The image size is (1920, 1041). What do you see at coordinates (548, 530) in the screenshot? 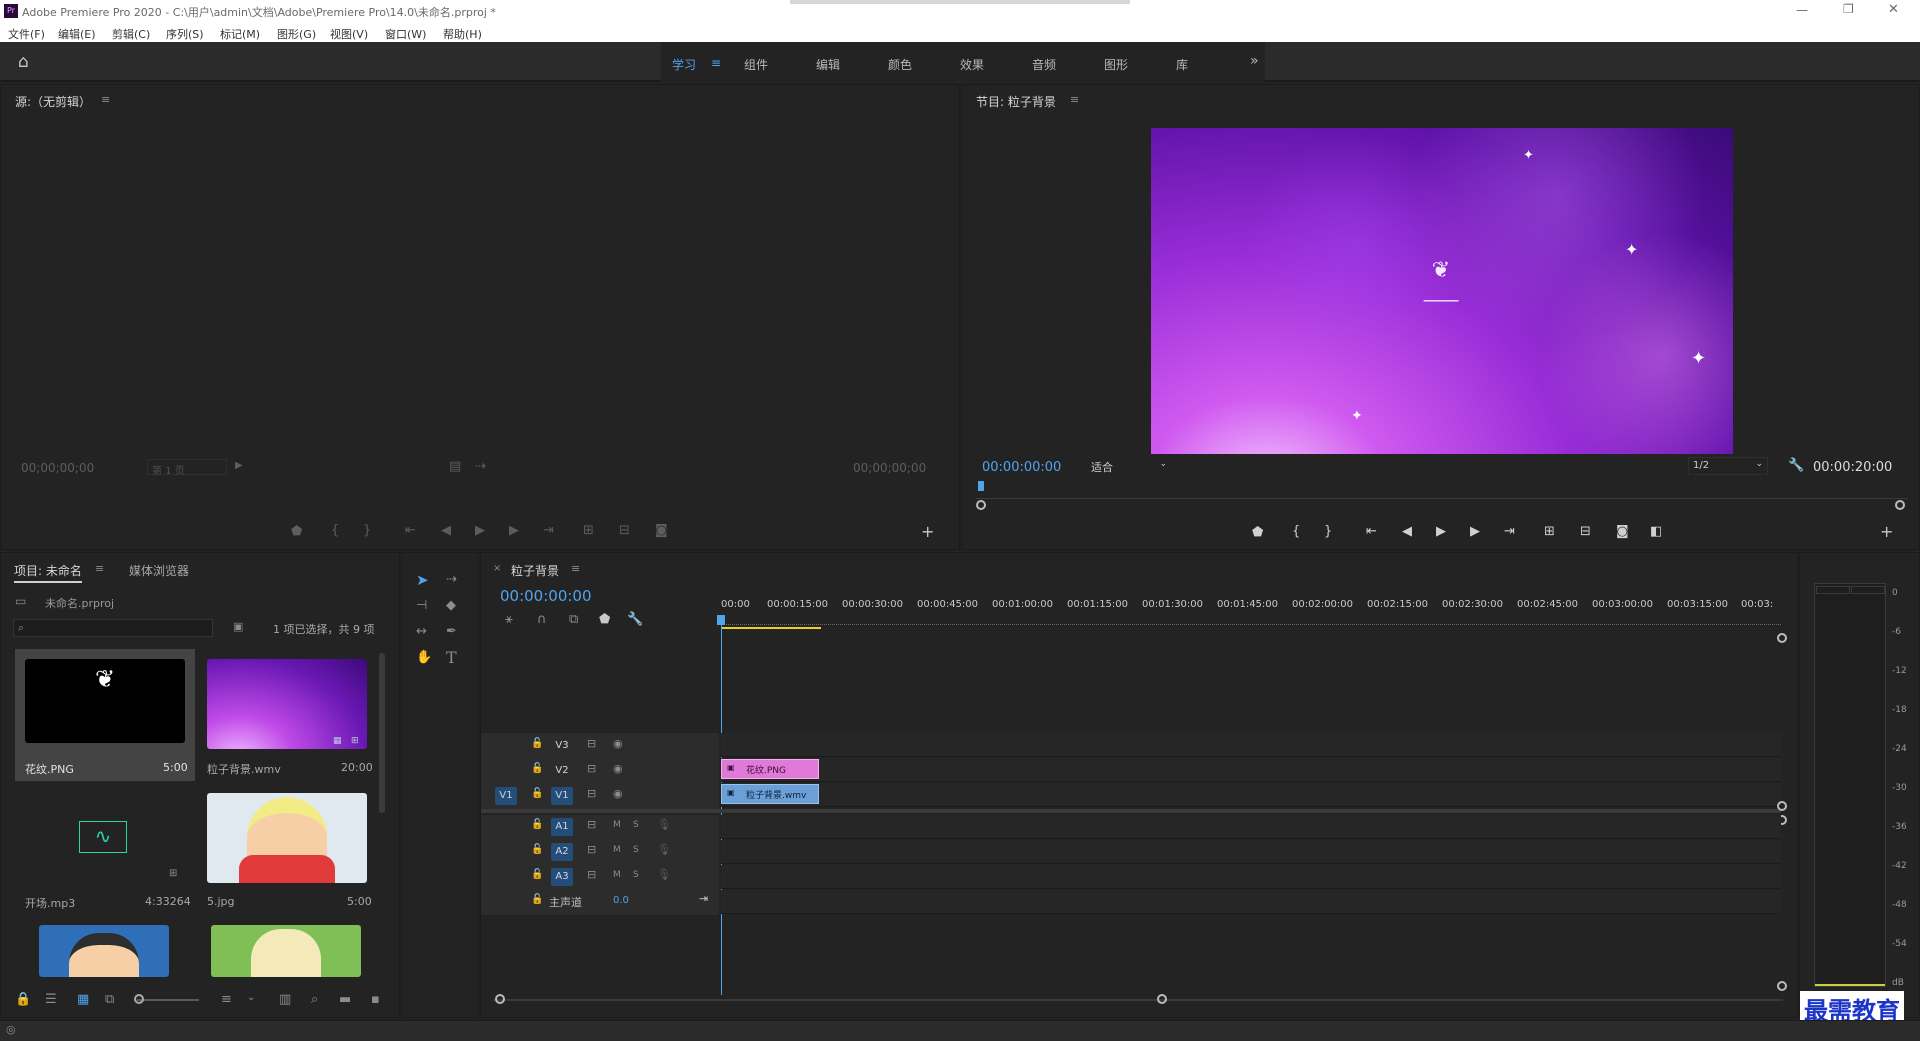
I see `go-to-out-icon: ⇥` at bounding box center [548, 530].